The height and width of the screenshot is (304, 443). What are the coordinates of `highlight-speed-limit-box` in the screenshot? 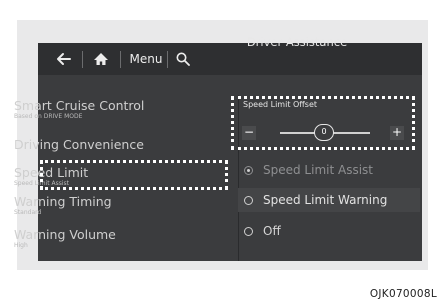 It's located at (134, 175).